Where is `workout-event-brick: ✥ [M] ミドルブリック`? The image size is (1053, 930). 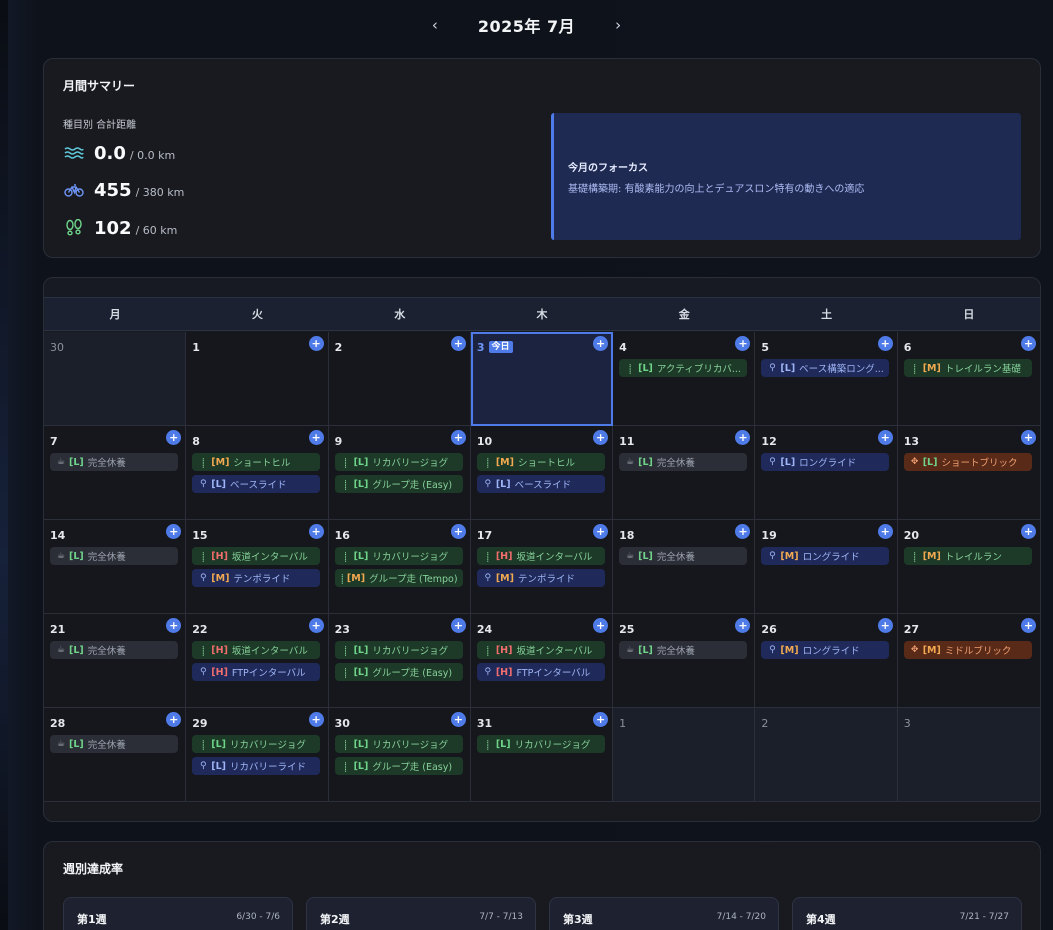
workout-event-brick: ✥ [M] ミドルブリック is located at coordinates (967, 650).